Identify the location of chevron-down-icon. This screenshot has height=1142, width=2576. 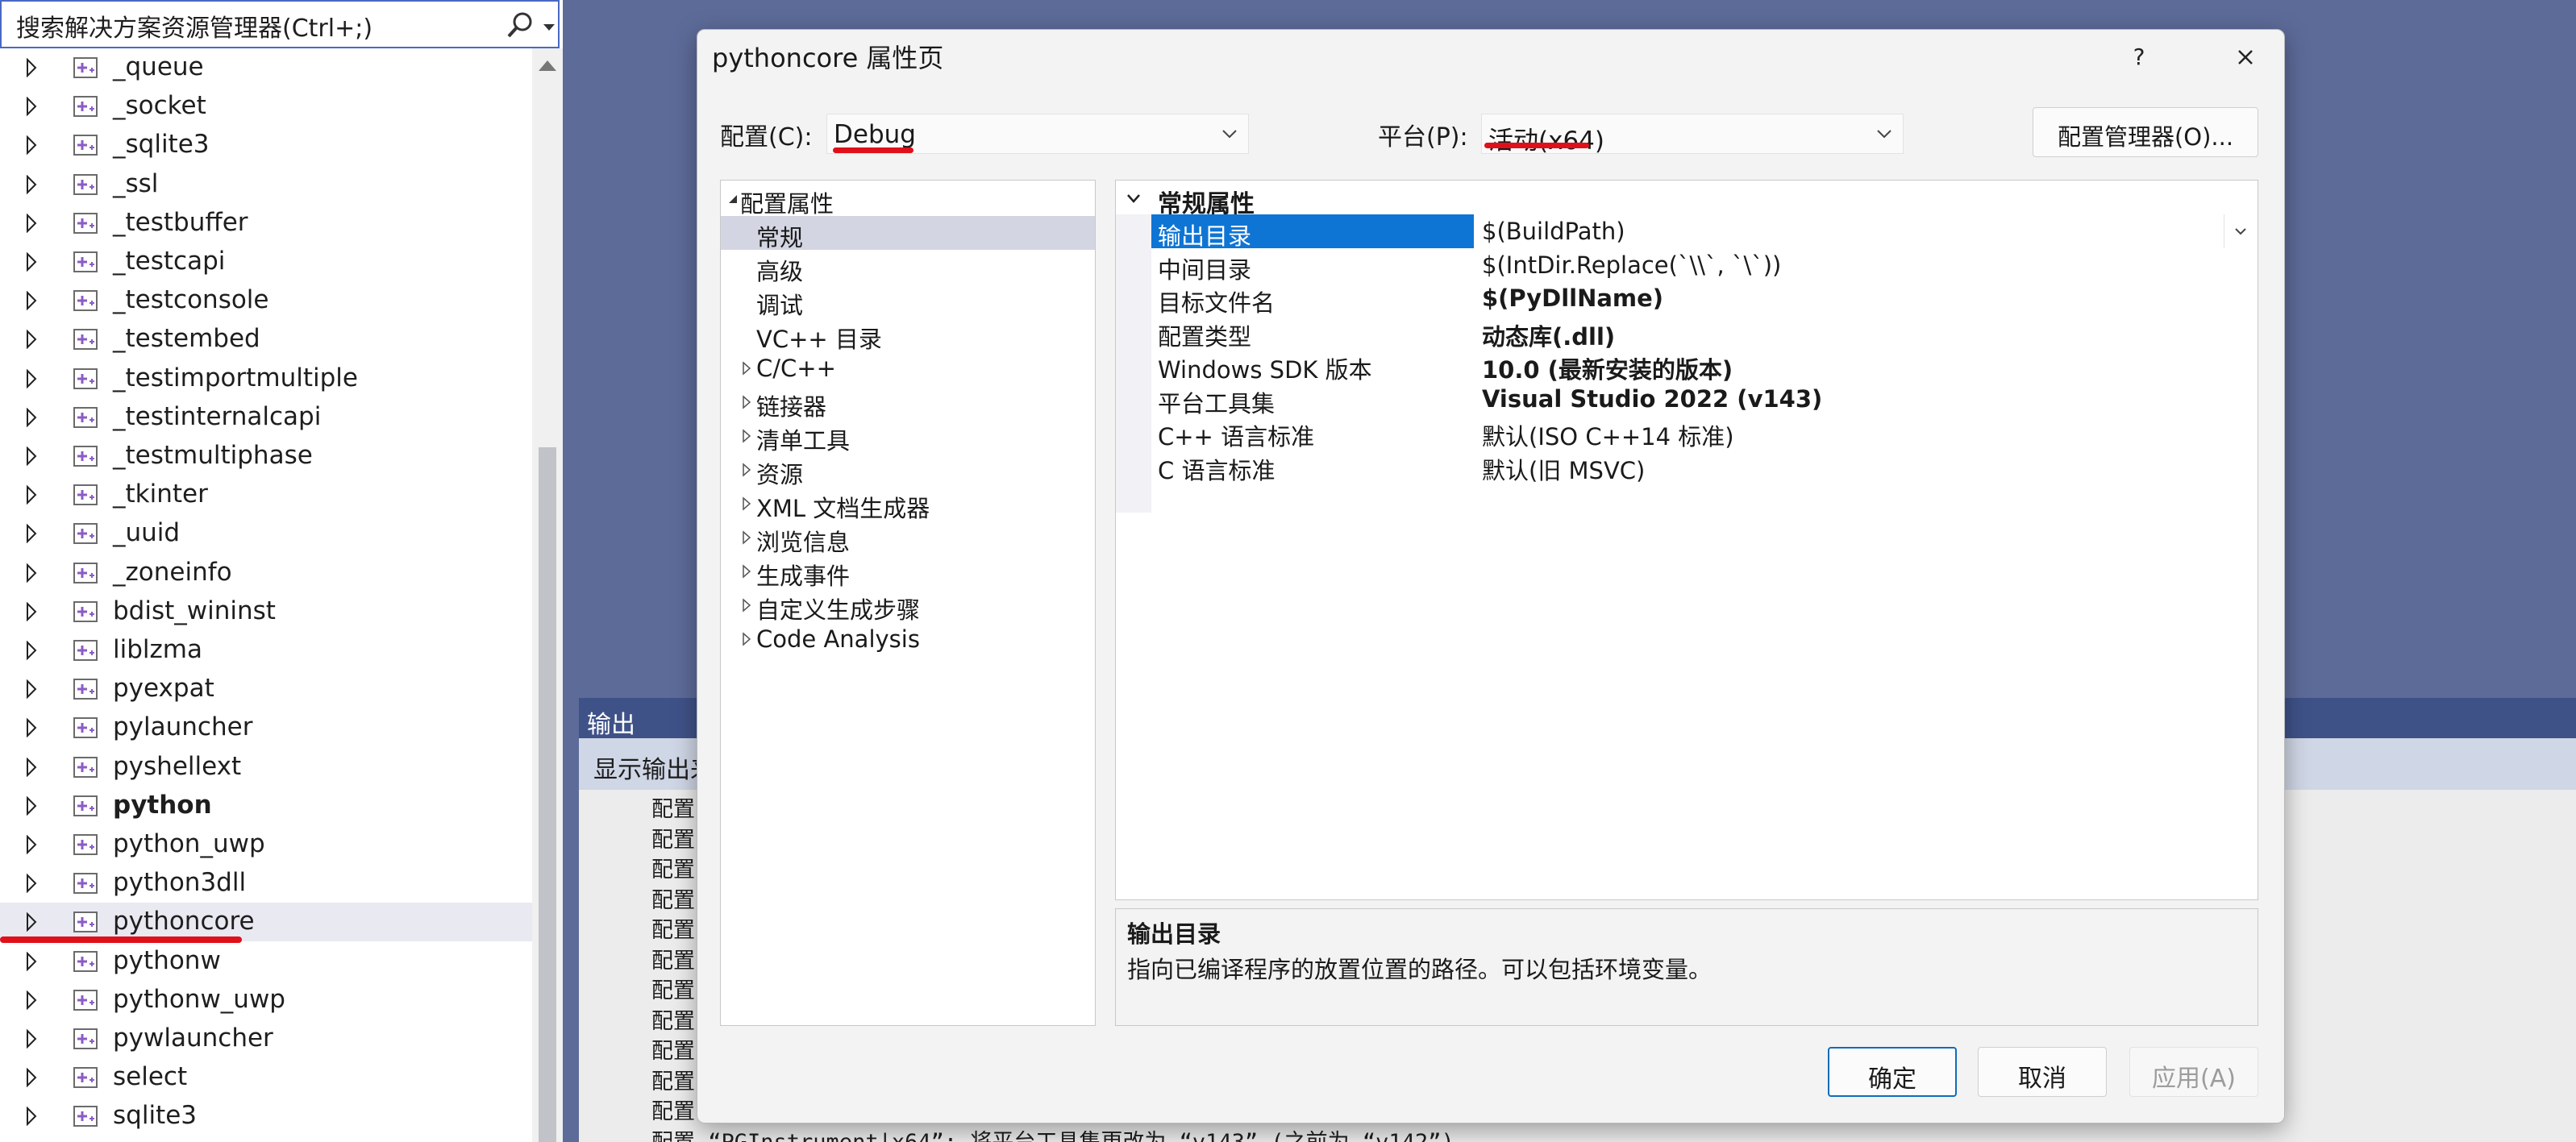
(2241, 231).